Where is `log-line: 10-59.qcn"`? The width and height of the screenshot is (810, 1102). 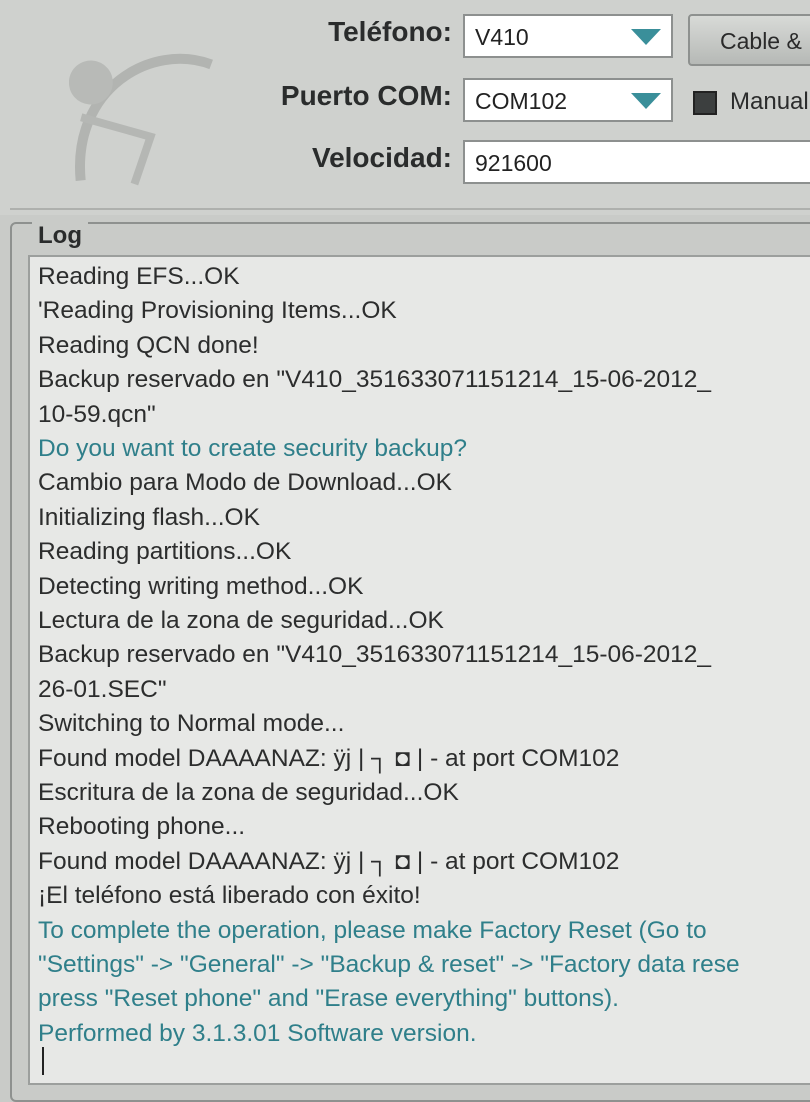
log-line: 10-59.qcn" is located at coordinates (97, 414).